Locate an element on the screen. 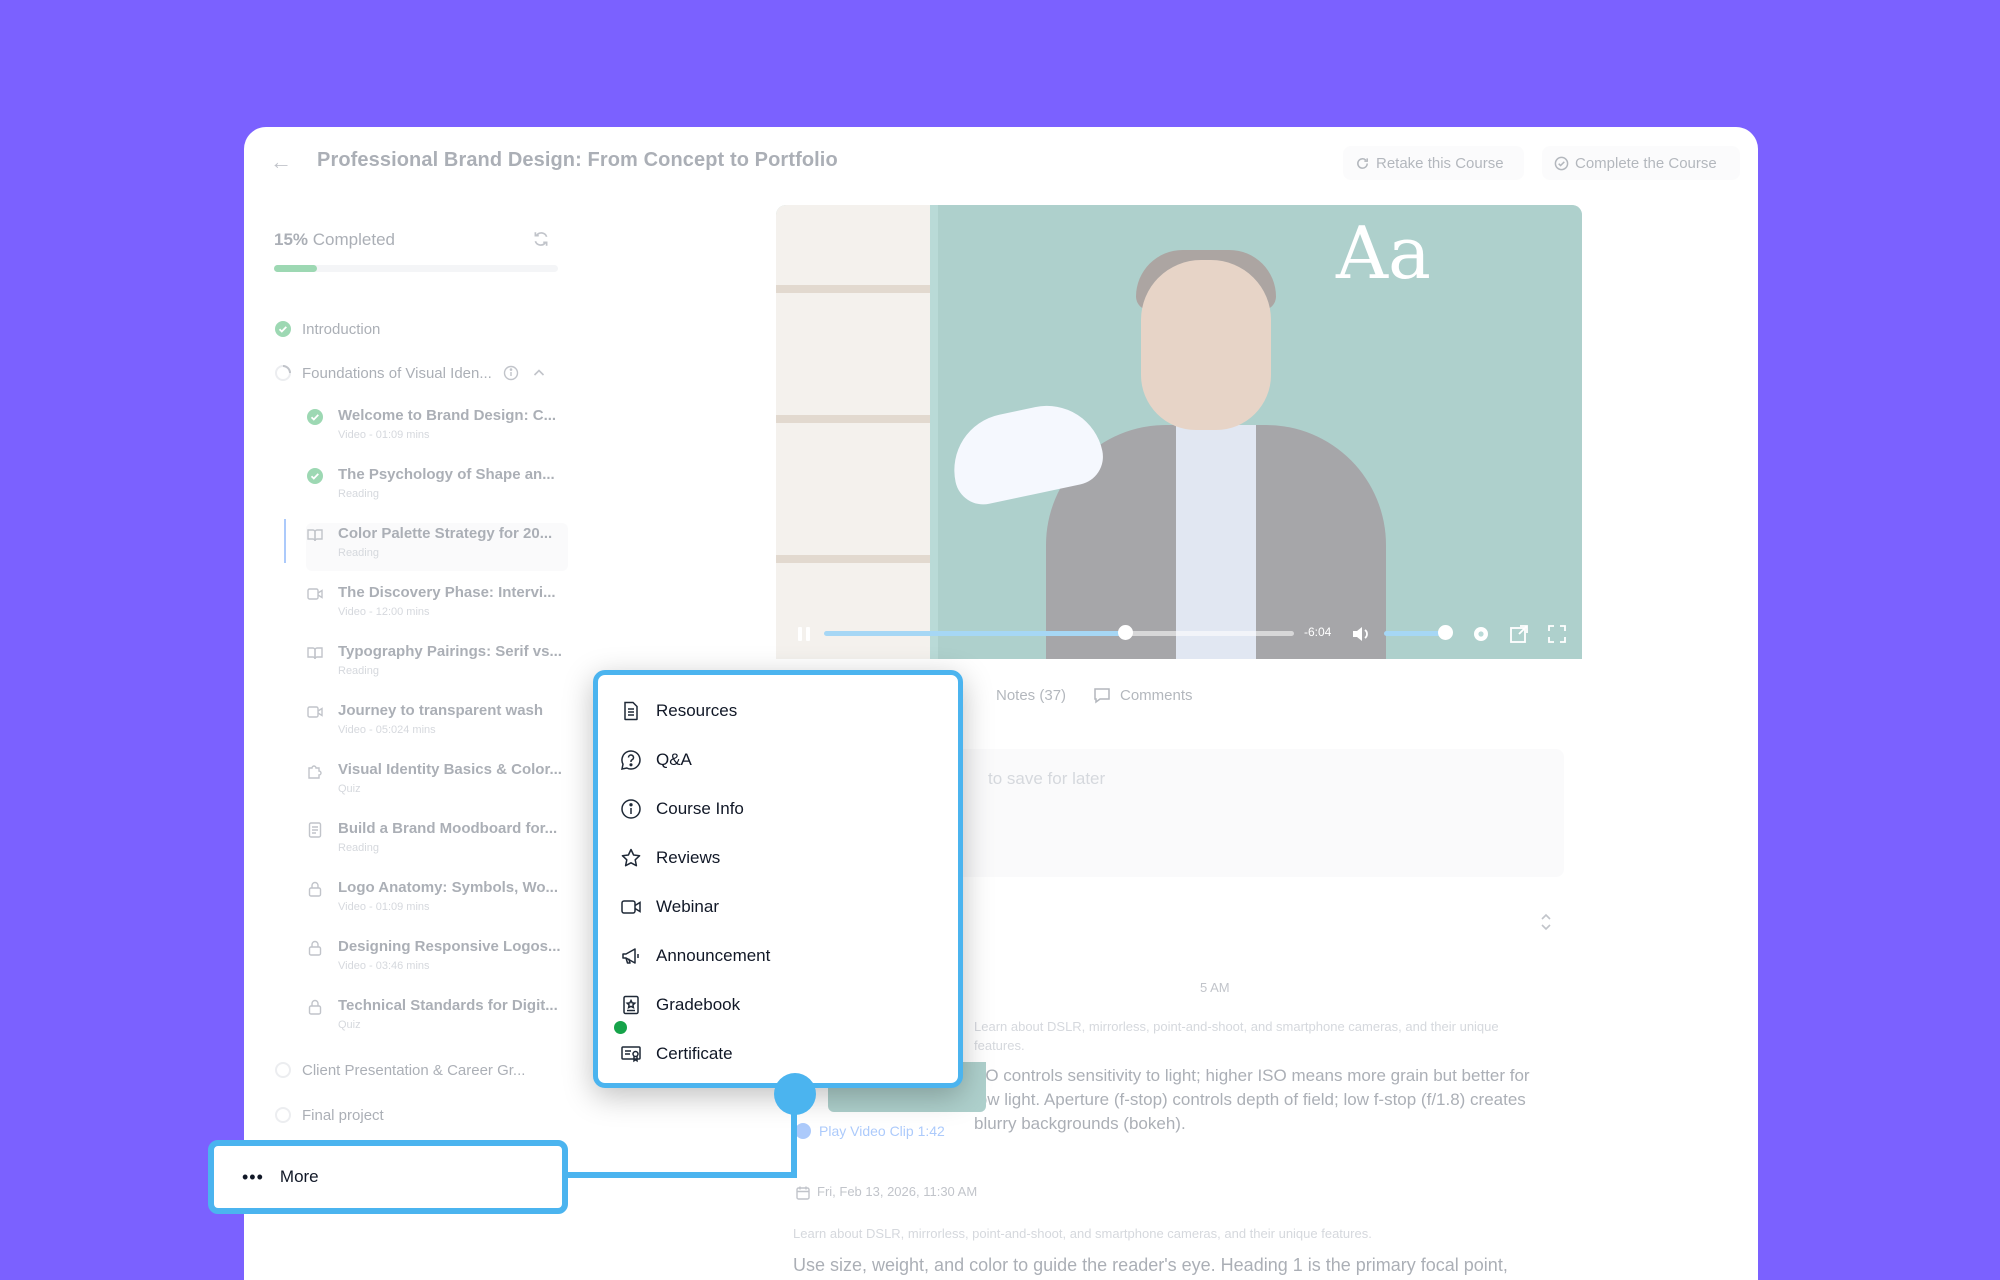  lesson-item: Visual Identity Basics & Color... Quiz is located at coordinates (437, 783).